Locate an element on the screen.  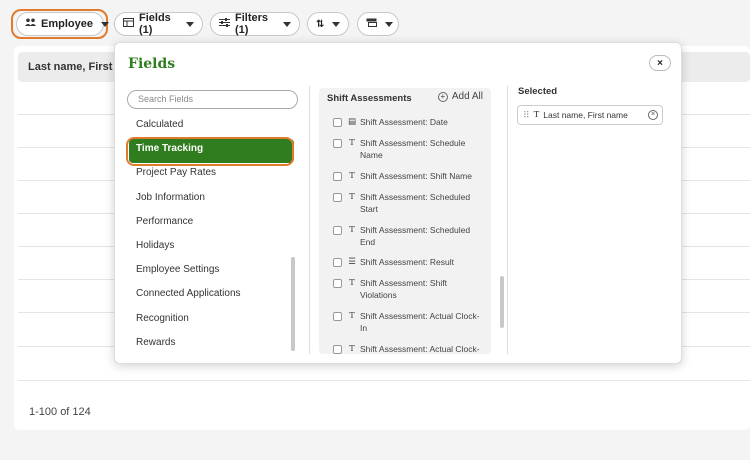
group-icon is located at coordinates (371, 24).